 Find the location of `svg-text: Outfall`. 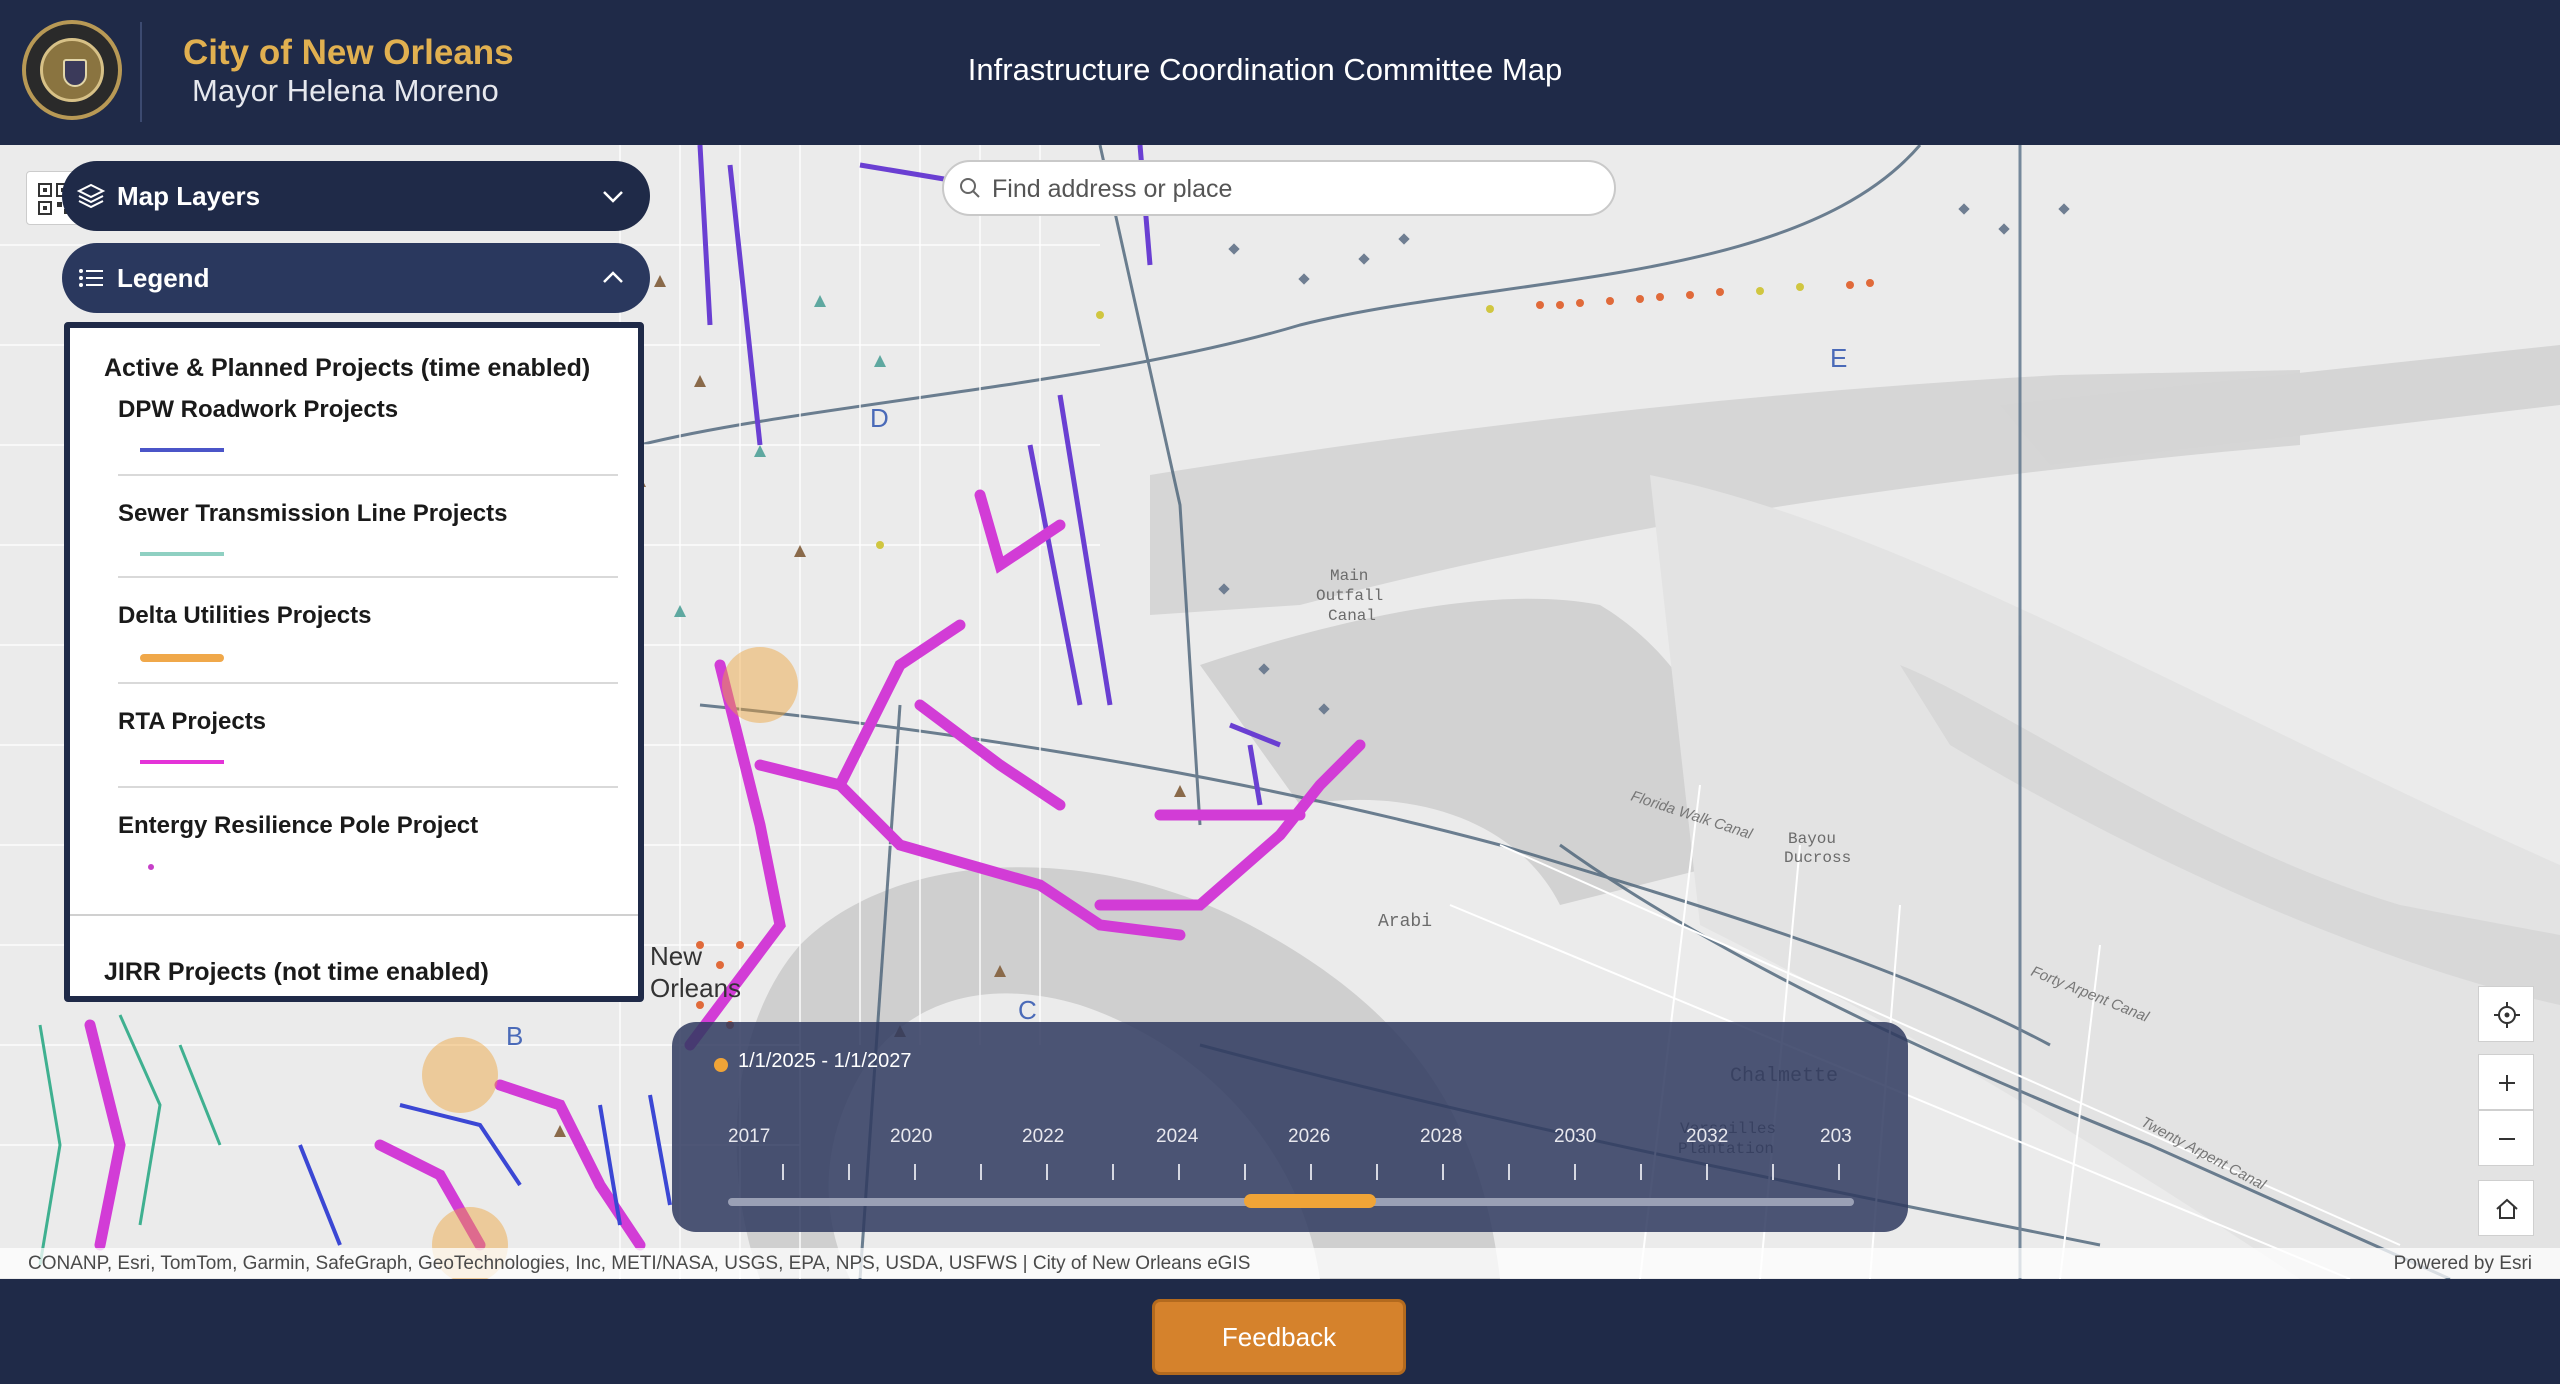

svg-text: Outfall is located at coordinates (1349, 596).